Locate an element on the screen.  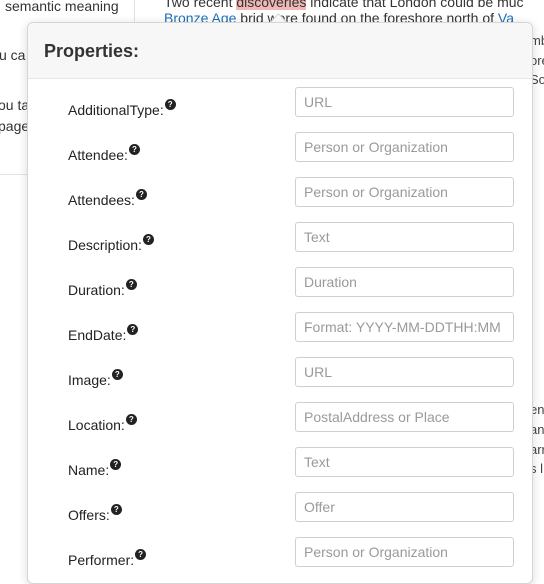
property-label: AdditionalType:? is located at coordinates (122, 108).